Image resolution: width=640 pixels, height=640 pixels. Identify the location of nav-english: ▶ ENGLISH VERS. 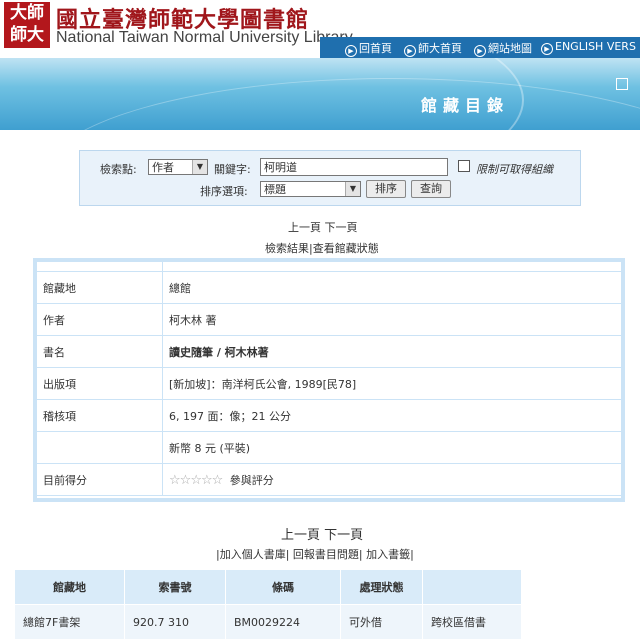
(588, 47).